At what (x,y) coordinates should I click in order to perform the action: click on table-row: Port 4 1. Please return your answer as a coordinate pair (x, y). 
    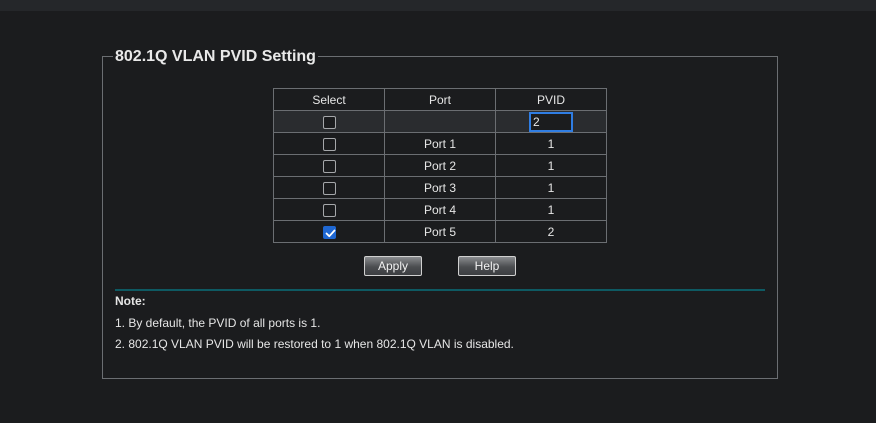
    Looking at the image, I should click on (440, 209).